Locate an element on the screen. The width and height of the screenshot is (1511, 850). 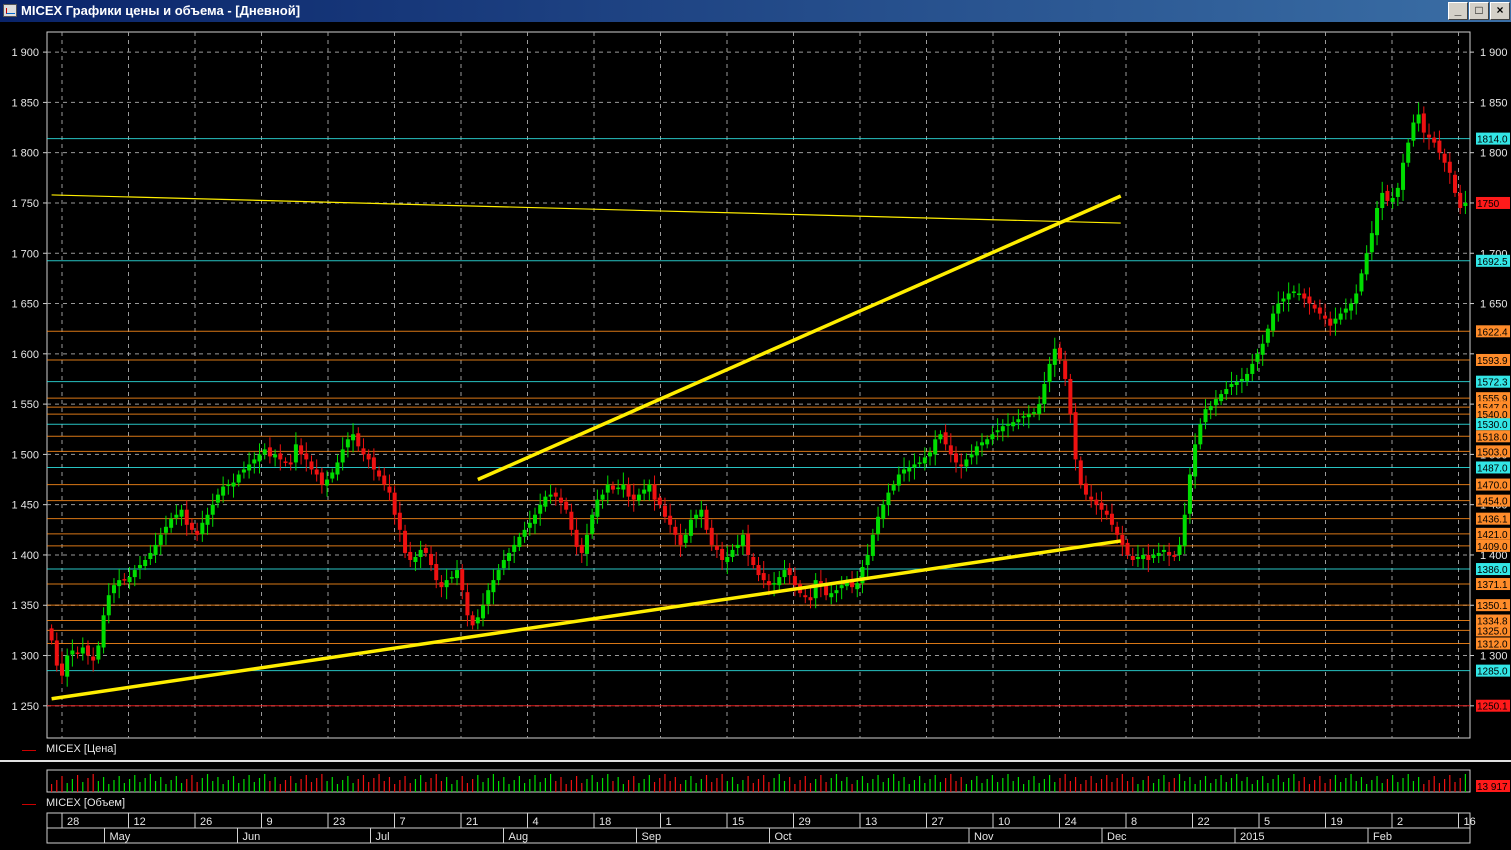
price-level-label: 1409.0 is located at coordinates (1492, 547).